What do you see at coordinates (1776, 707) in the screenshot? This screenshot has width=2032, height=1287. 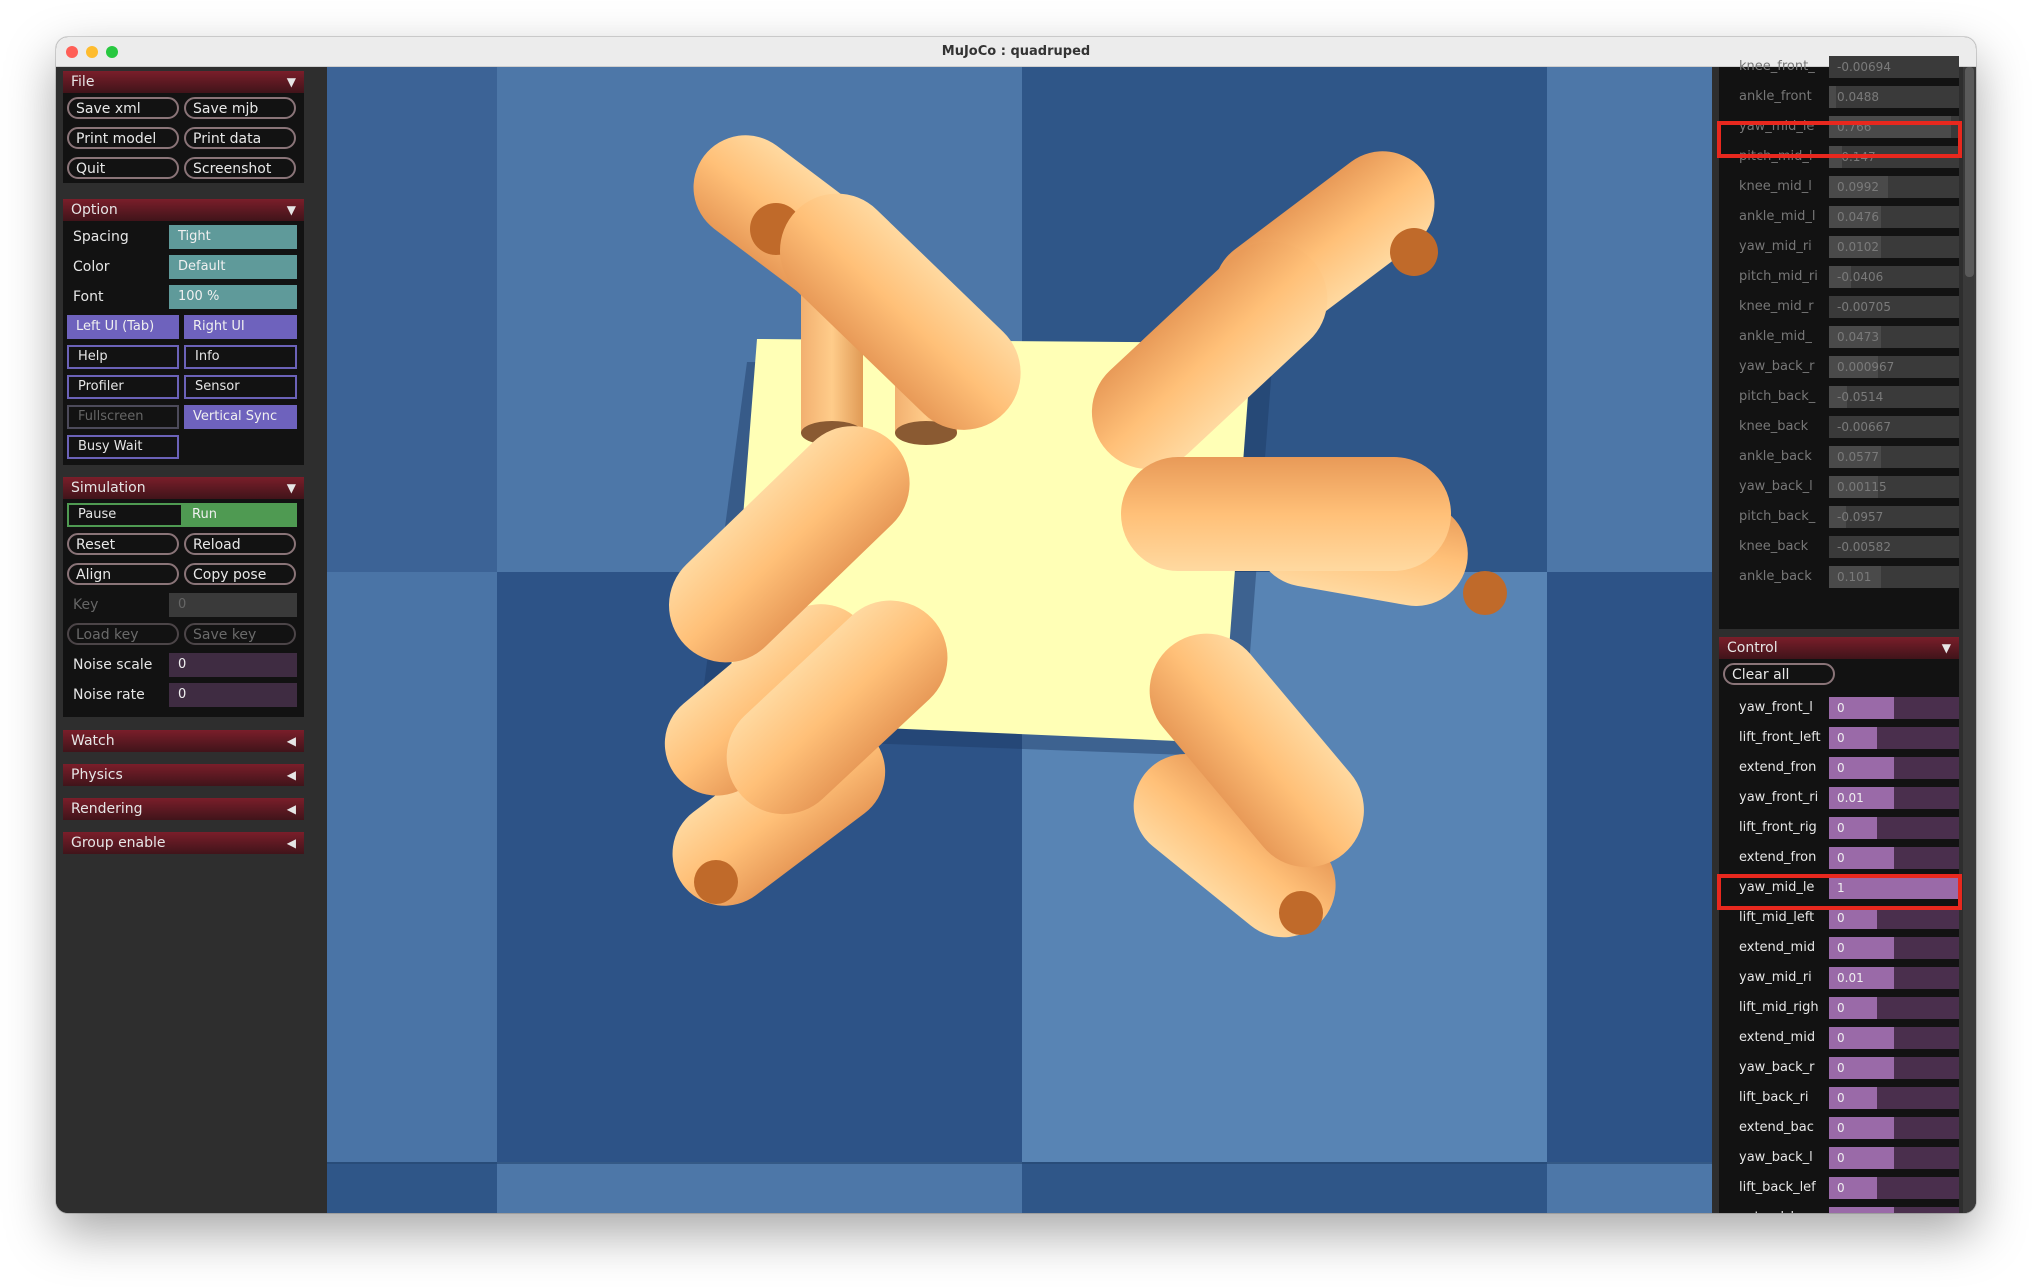 I see `control-name: yaw_front_l` at bounding box center [1776, 707].